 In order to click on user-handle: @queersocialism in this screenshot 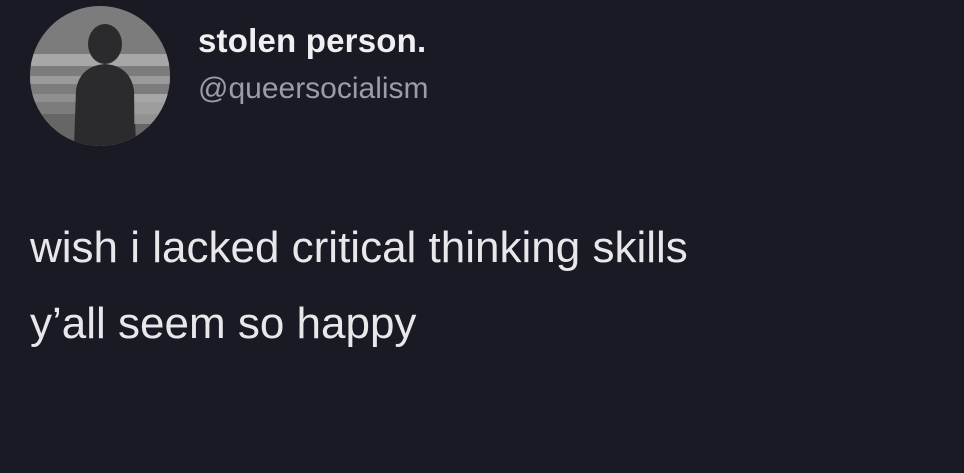, I will do `click(313, 89)`.